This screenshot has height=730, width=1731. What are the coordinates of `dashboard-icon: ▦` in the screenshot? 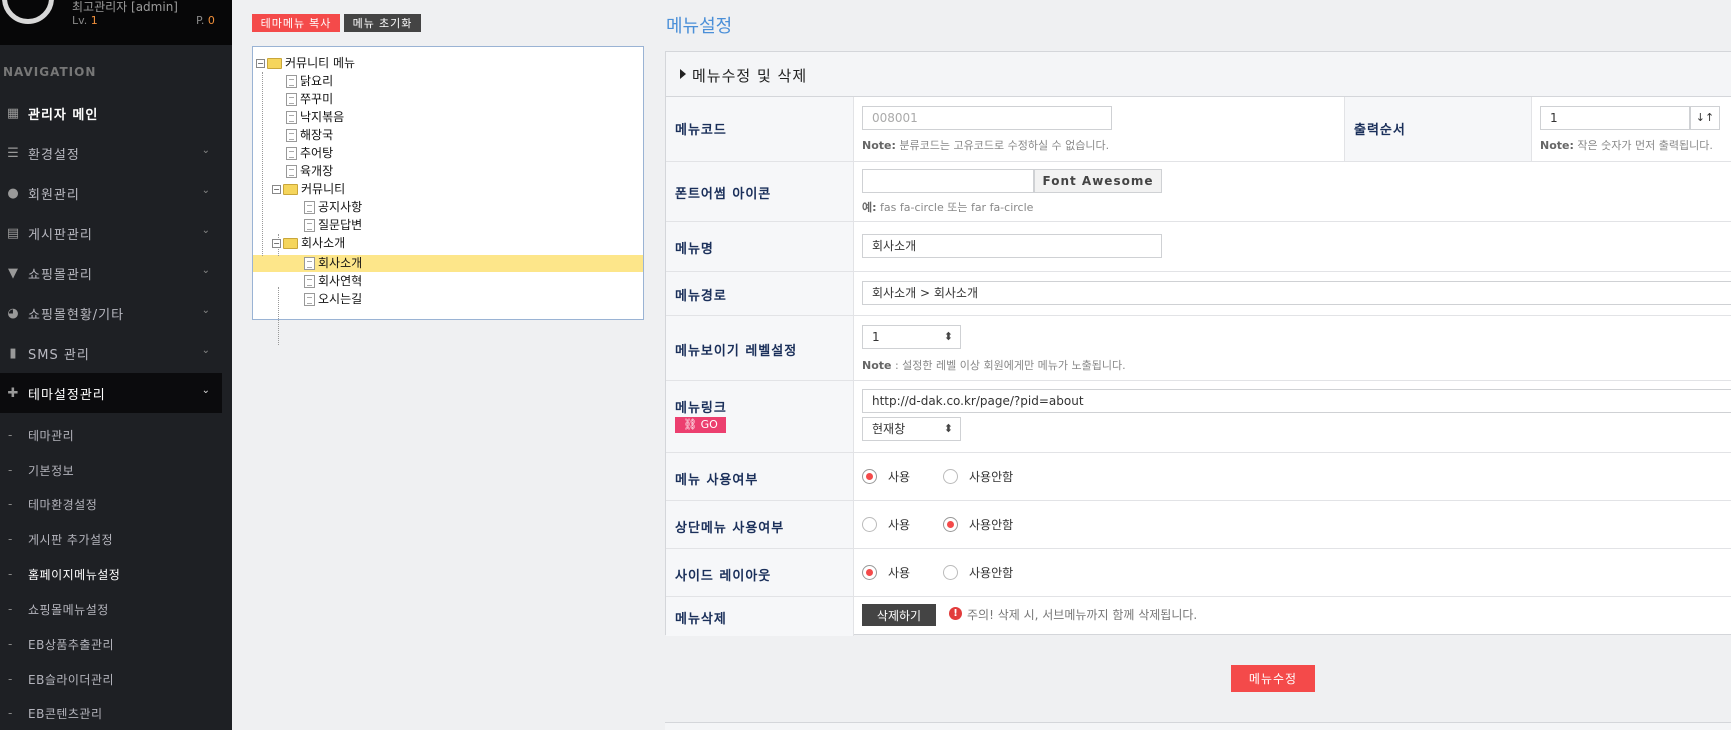 It's located at (13, 113).